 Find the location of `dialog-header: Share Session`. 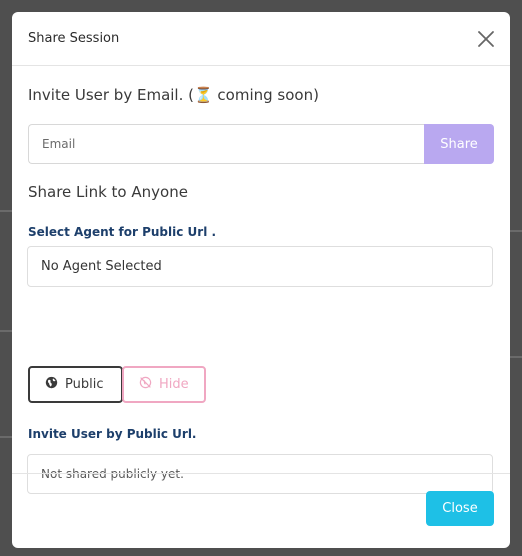

dialog-header: Share Session is located at coordinates (261, 39).